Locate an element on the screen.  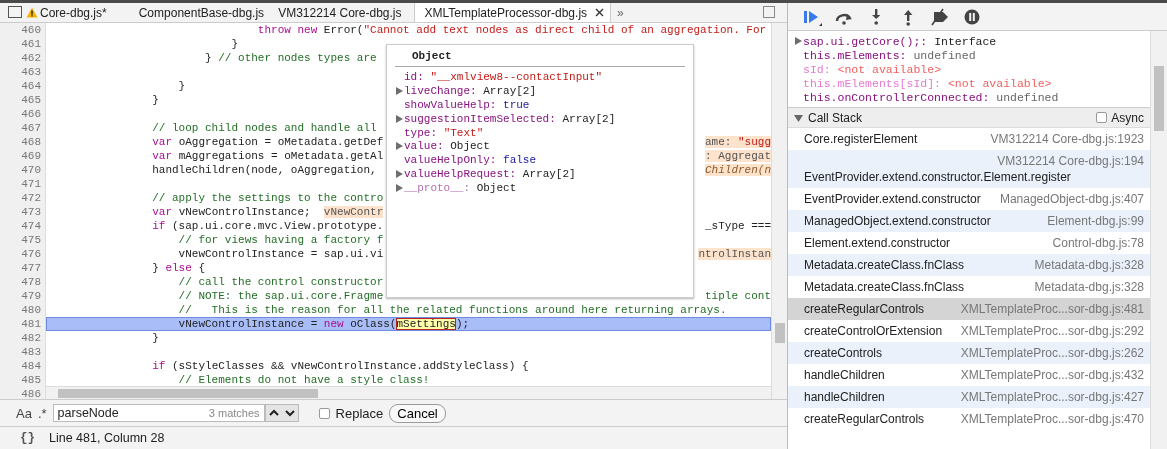
line-number: 477 is located at coordinates (31, 268).